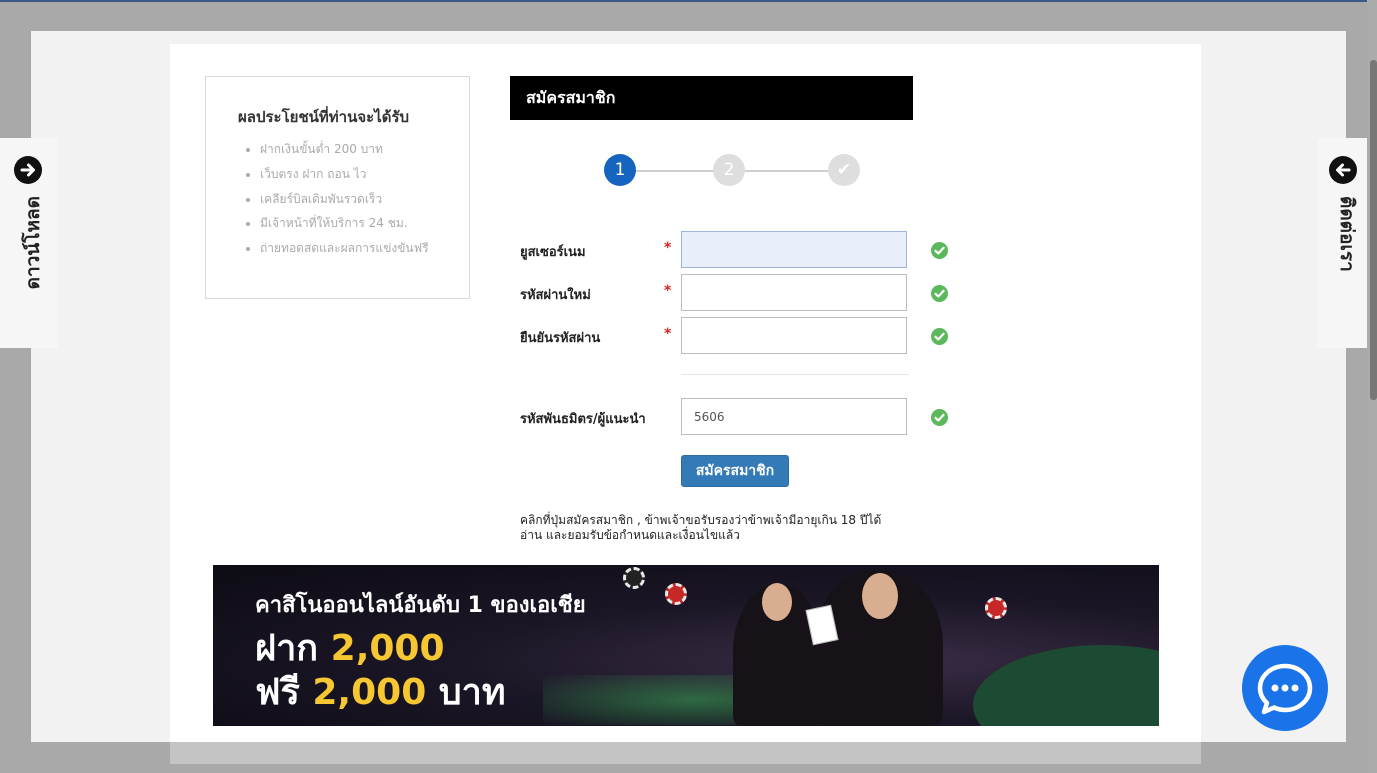 The width and height of the screenshot is (1377, 773). What do you see at coordinates (369, 692) in the screenshot?
I see `banner-free-amount: 2,000` at bounding box center [369, 692].